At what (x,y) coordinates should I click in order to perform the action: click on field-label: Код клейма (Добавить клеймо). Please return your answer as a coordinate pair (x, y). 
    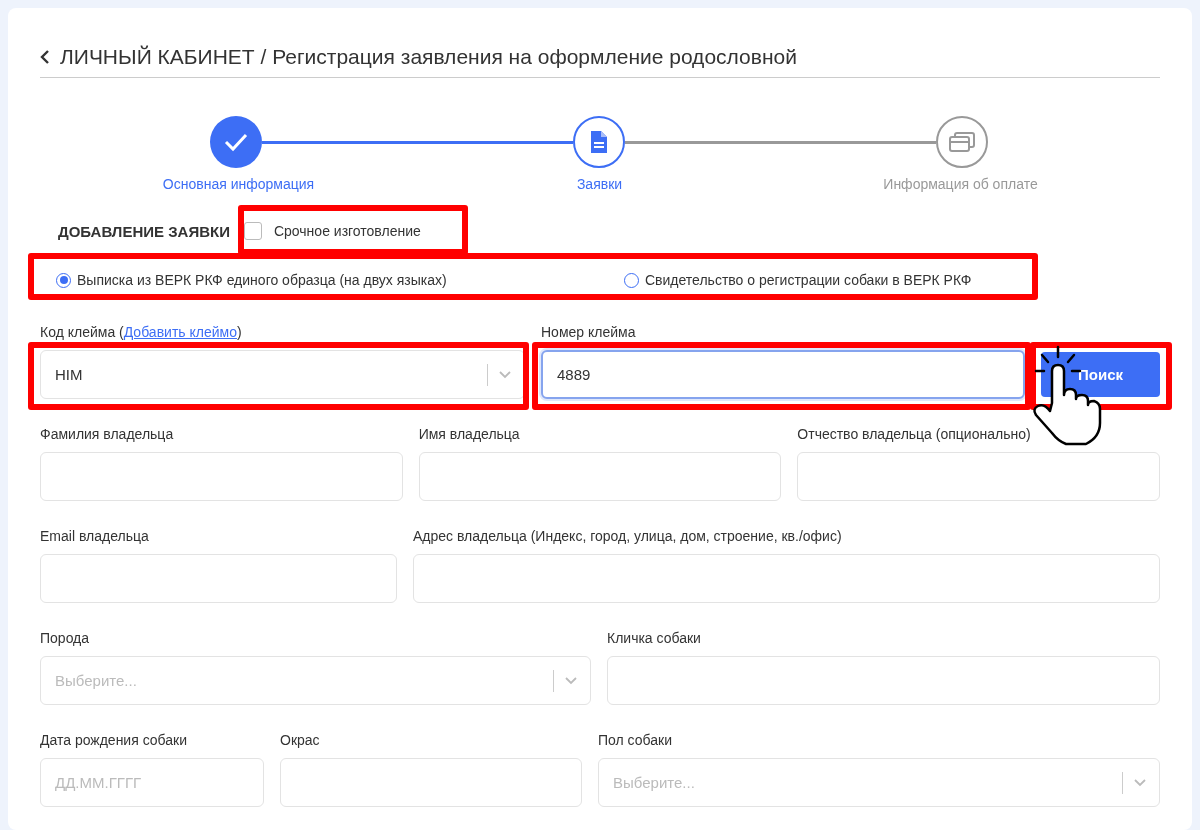
    Looking at the image, I should click on (141, 332).